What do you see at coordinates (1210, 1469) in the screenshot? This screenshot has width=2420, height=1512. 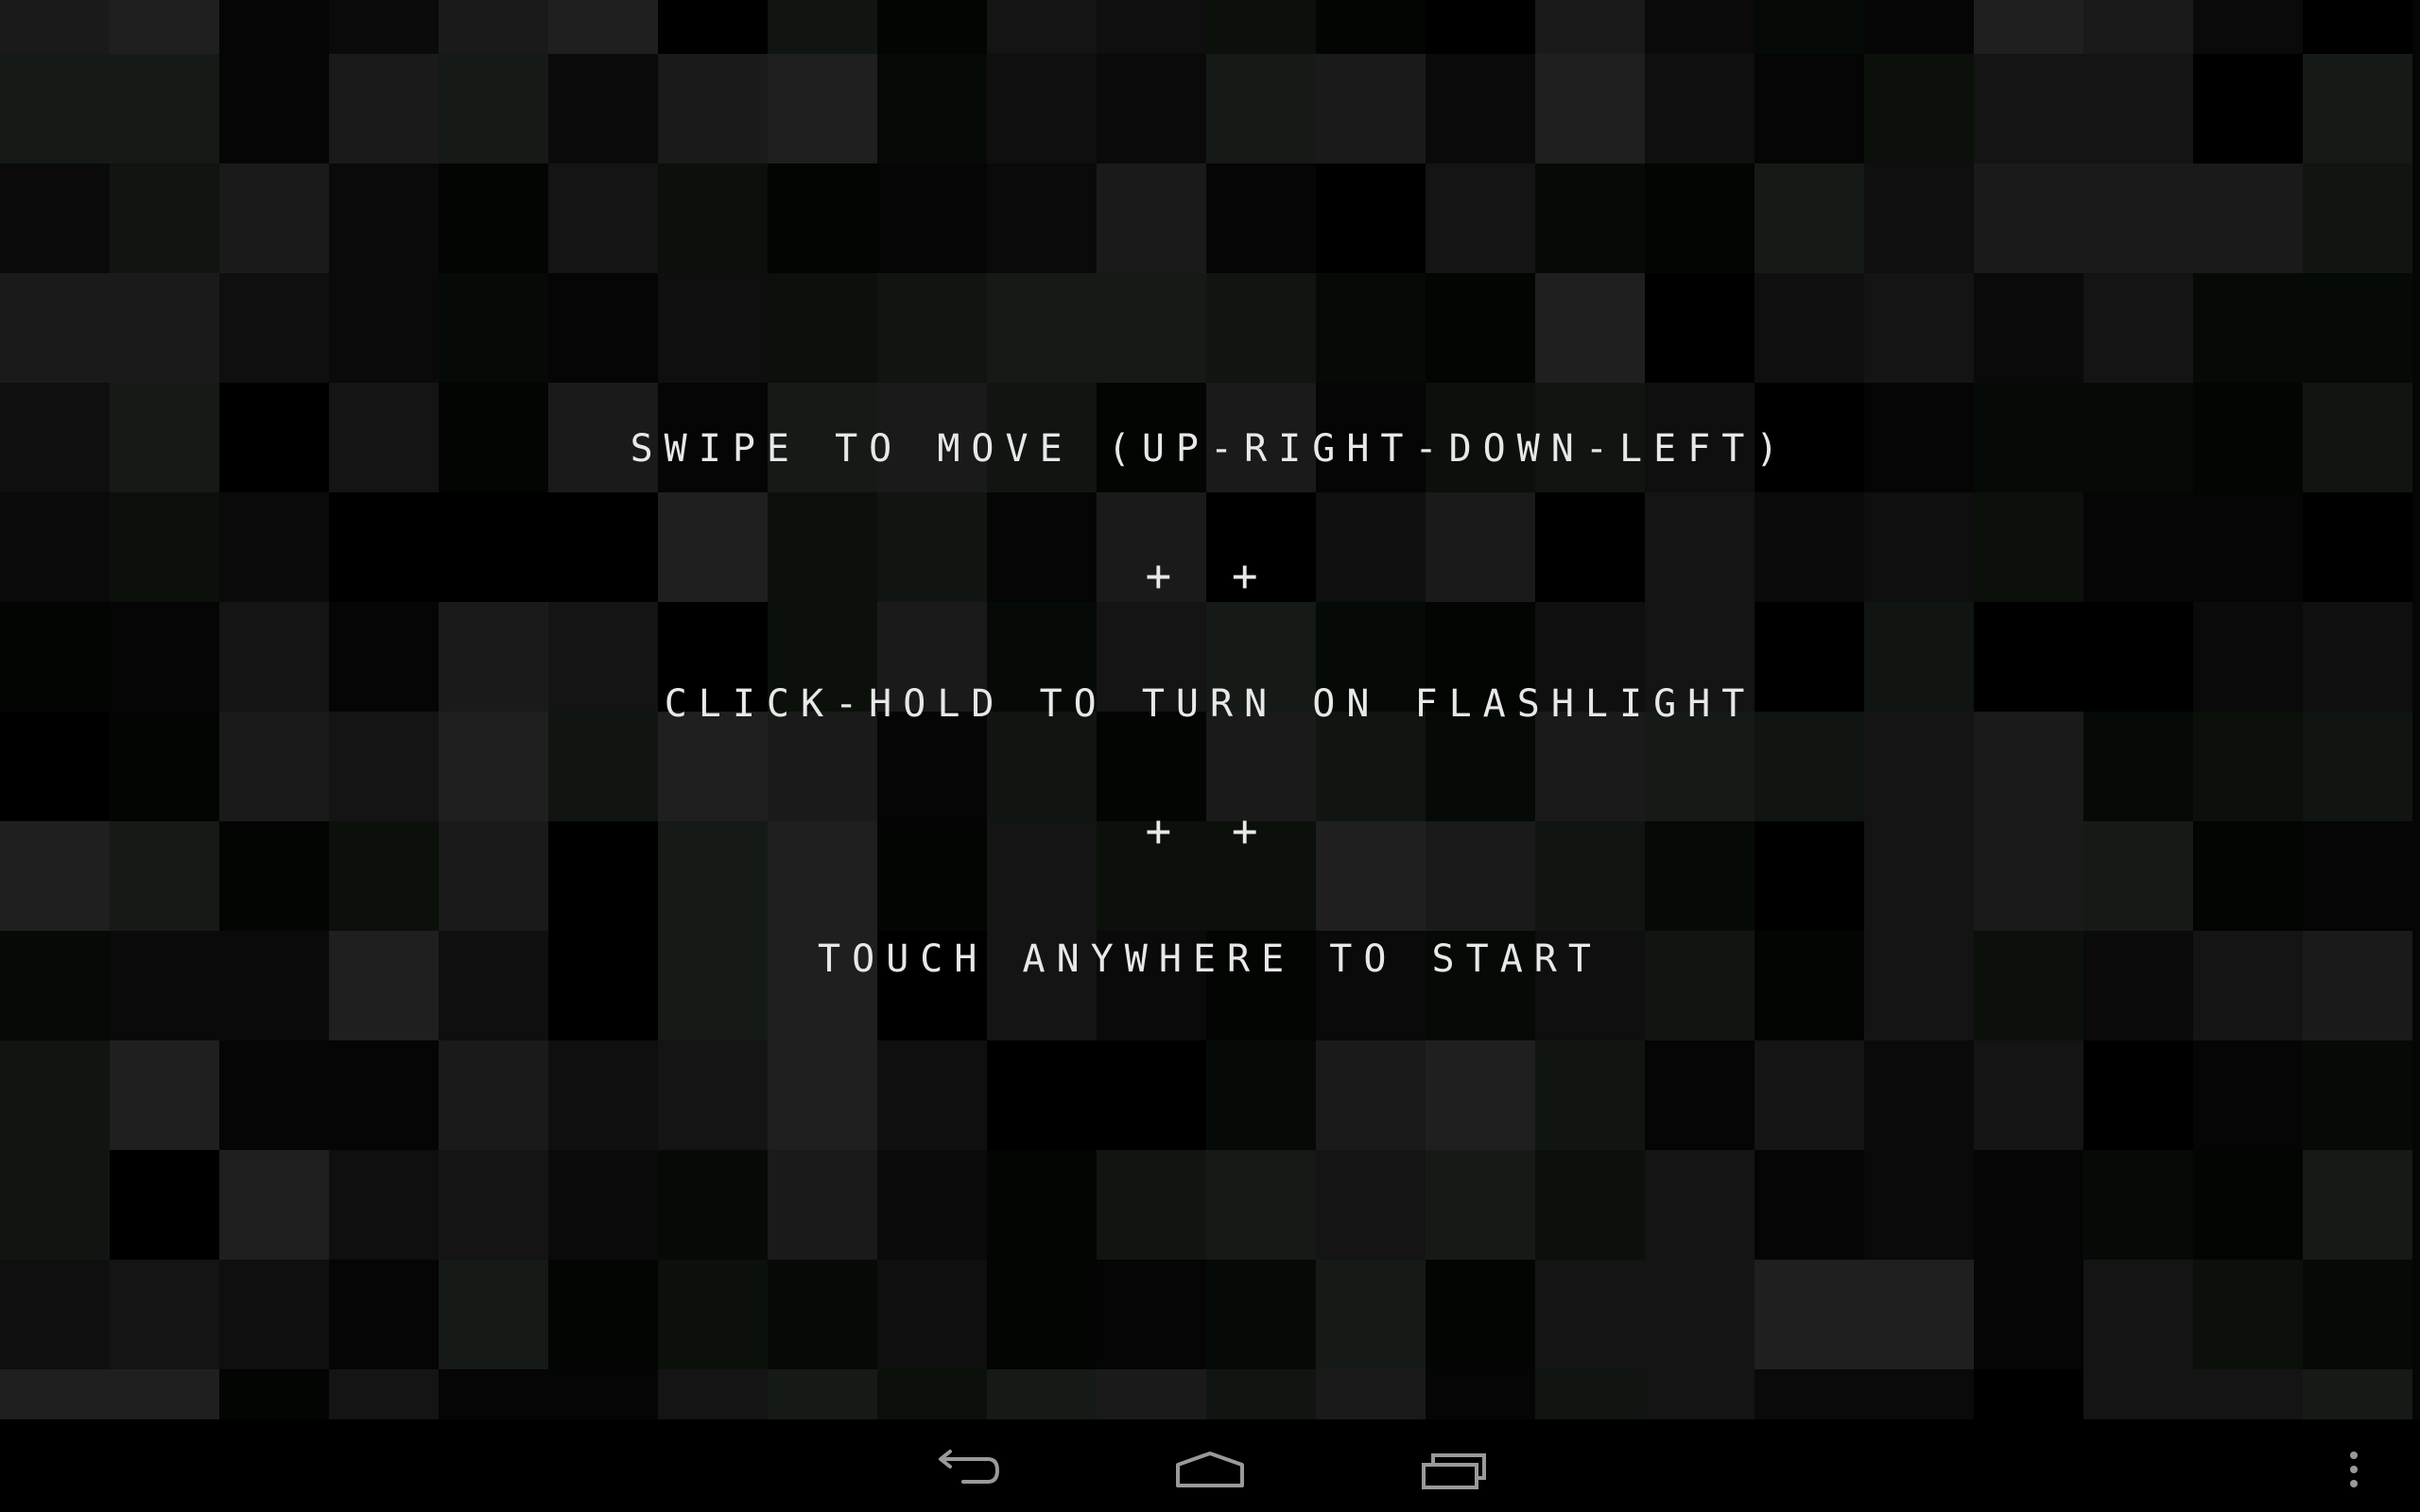 I see `home-button` at bounding box center [1210, 1469].